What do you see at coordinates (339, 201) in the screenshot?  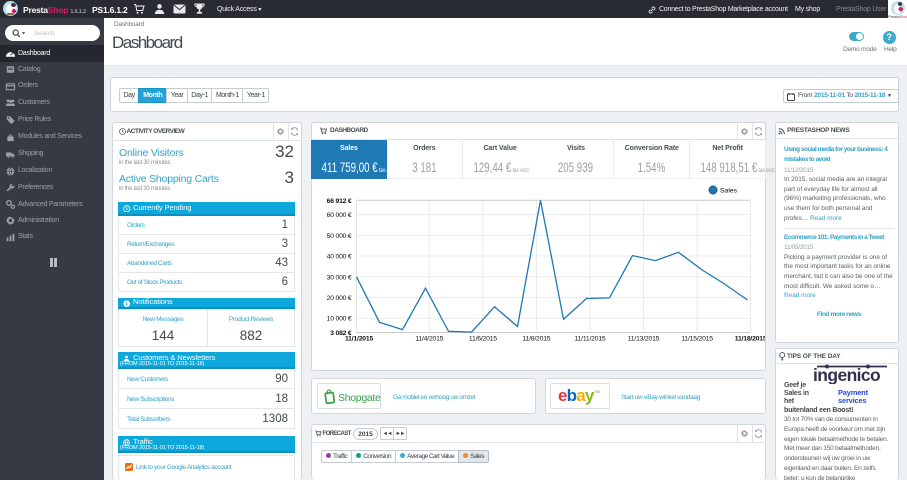 I see `svg-text: 66 912 €` at bounding box center [339, 201].